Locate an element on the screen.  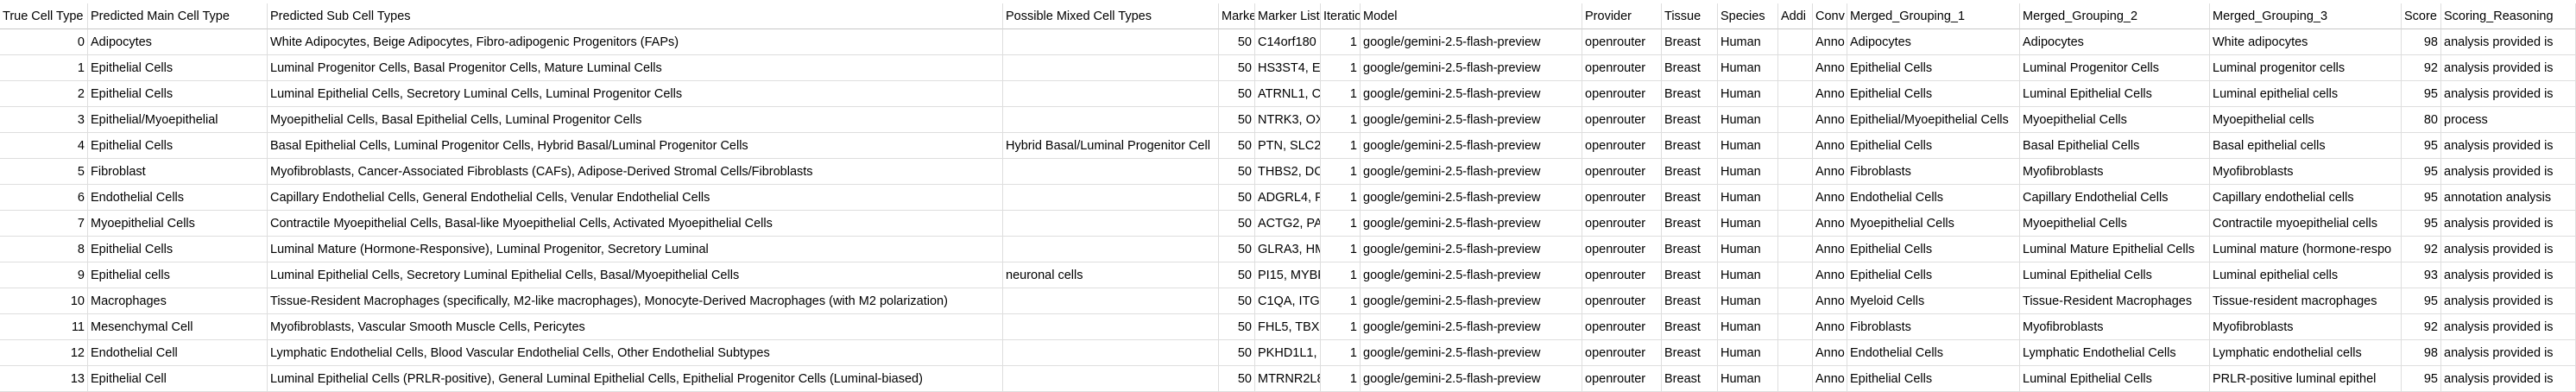
column-header-addi: Addi is located at coordinates (1795, 16).